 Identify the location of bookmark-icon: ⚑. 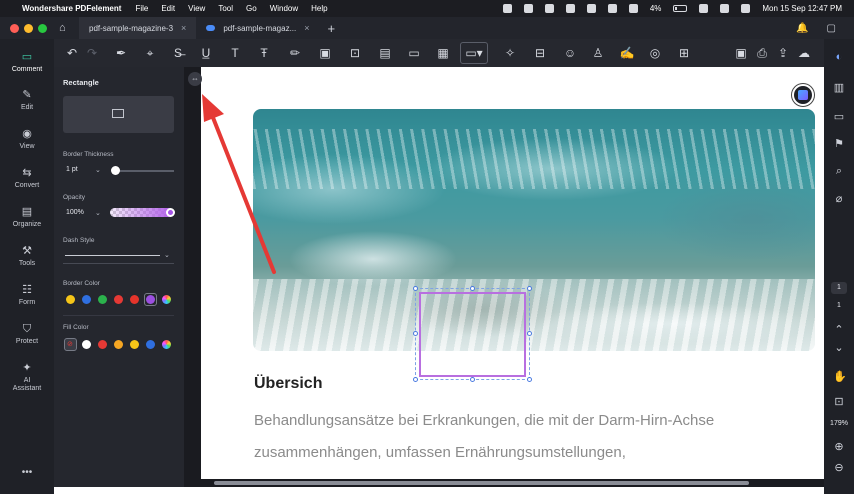
(839, 144).